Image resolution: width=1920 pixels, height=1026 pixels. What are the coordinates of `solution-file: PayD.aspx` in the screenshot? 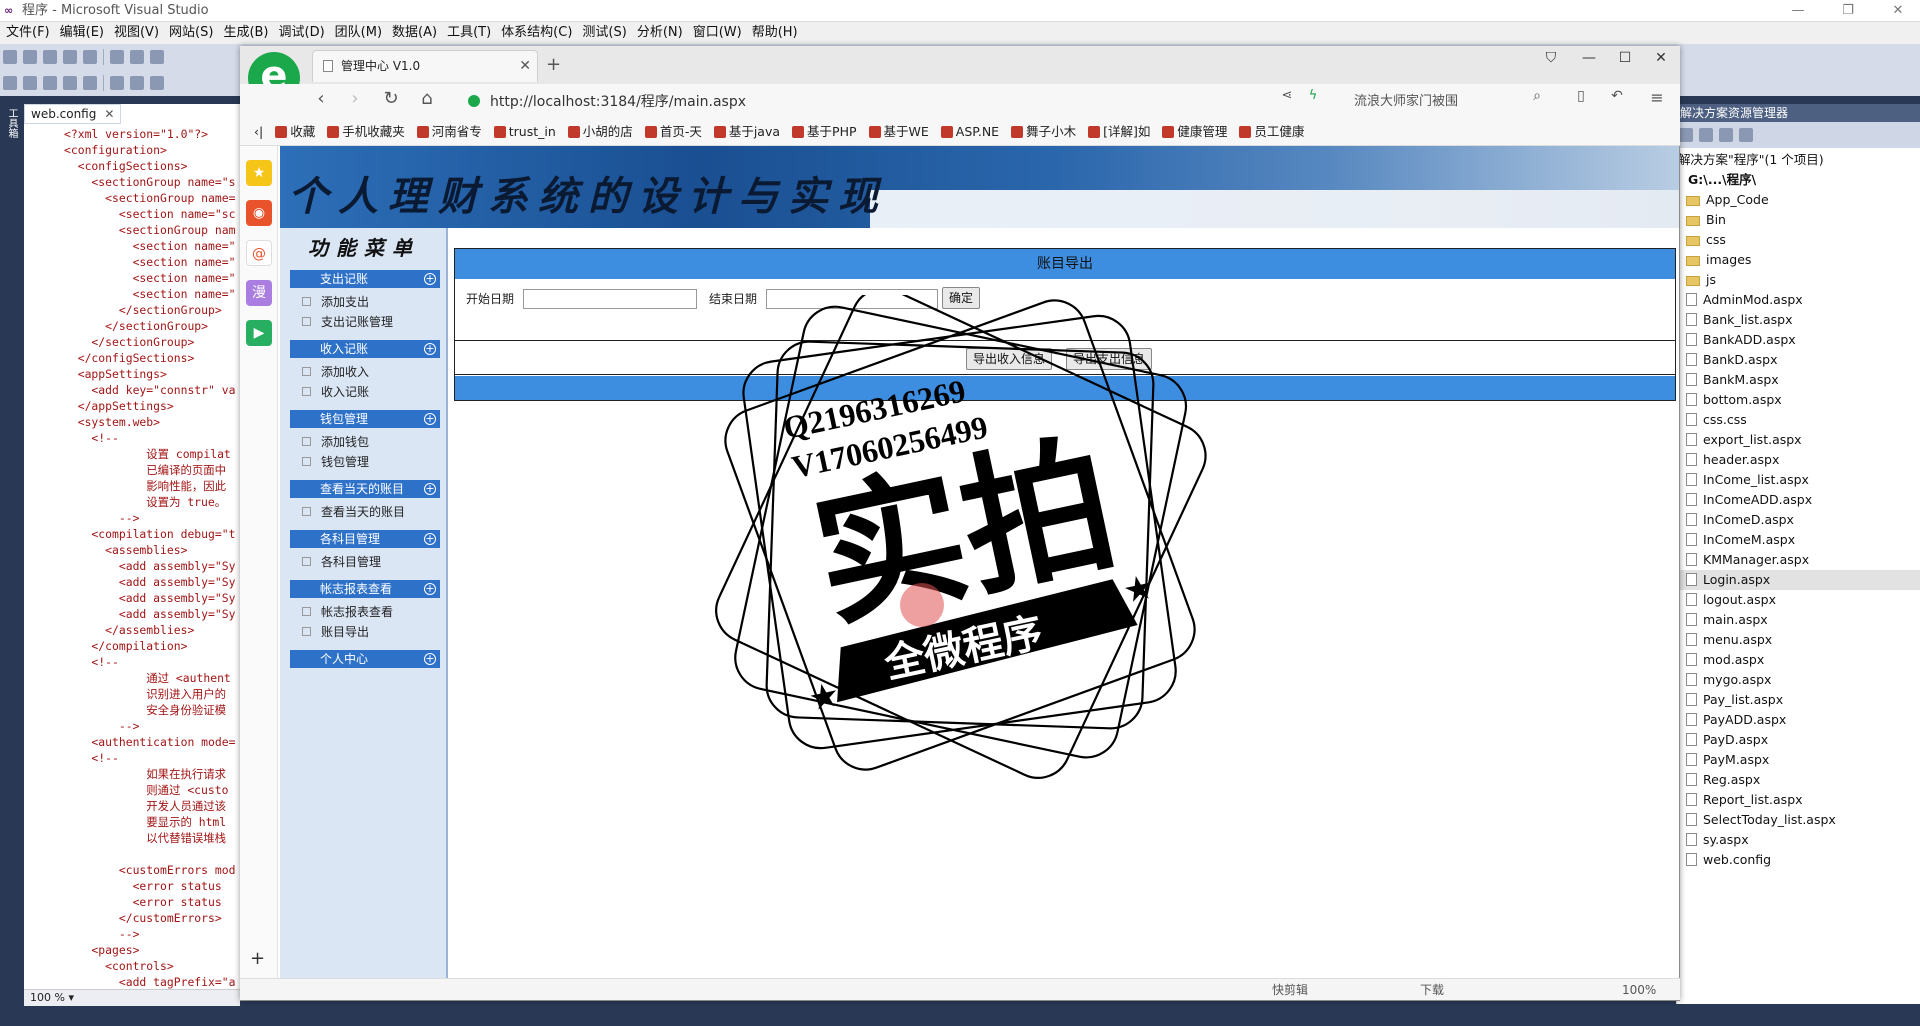 It's located at (1798, 740).